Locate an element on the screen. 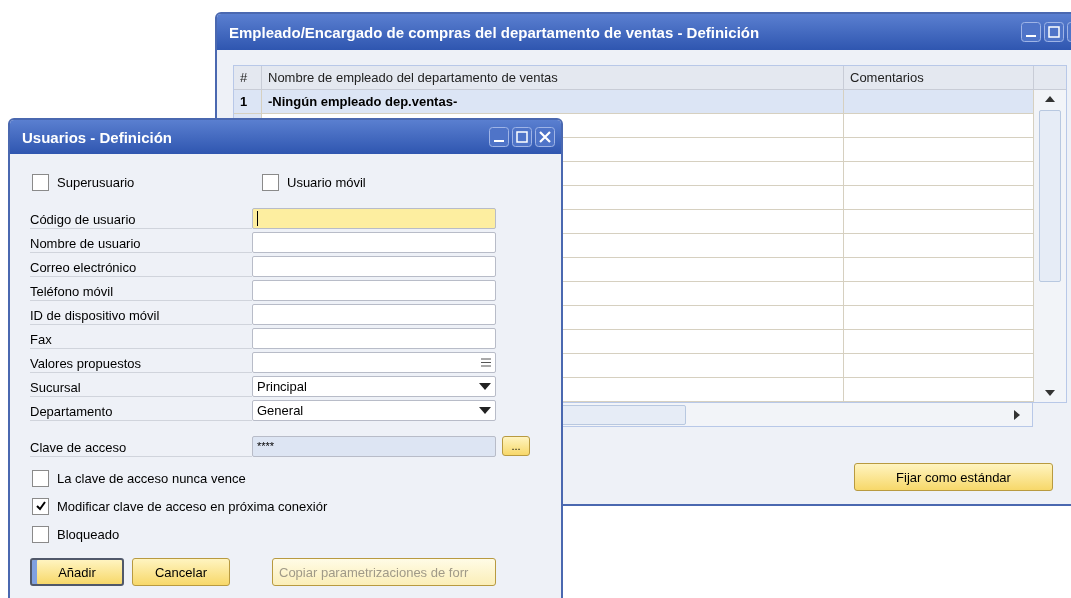 The image size is (1071, 598). field-label: Sucursal is located at coordinates (141, 386).